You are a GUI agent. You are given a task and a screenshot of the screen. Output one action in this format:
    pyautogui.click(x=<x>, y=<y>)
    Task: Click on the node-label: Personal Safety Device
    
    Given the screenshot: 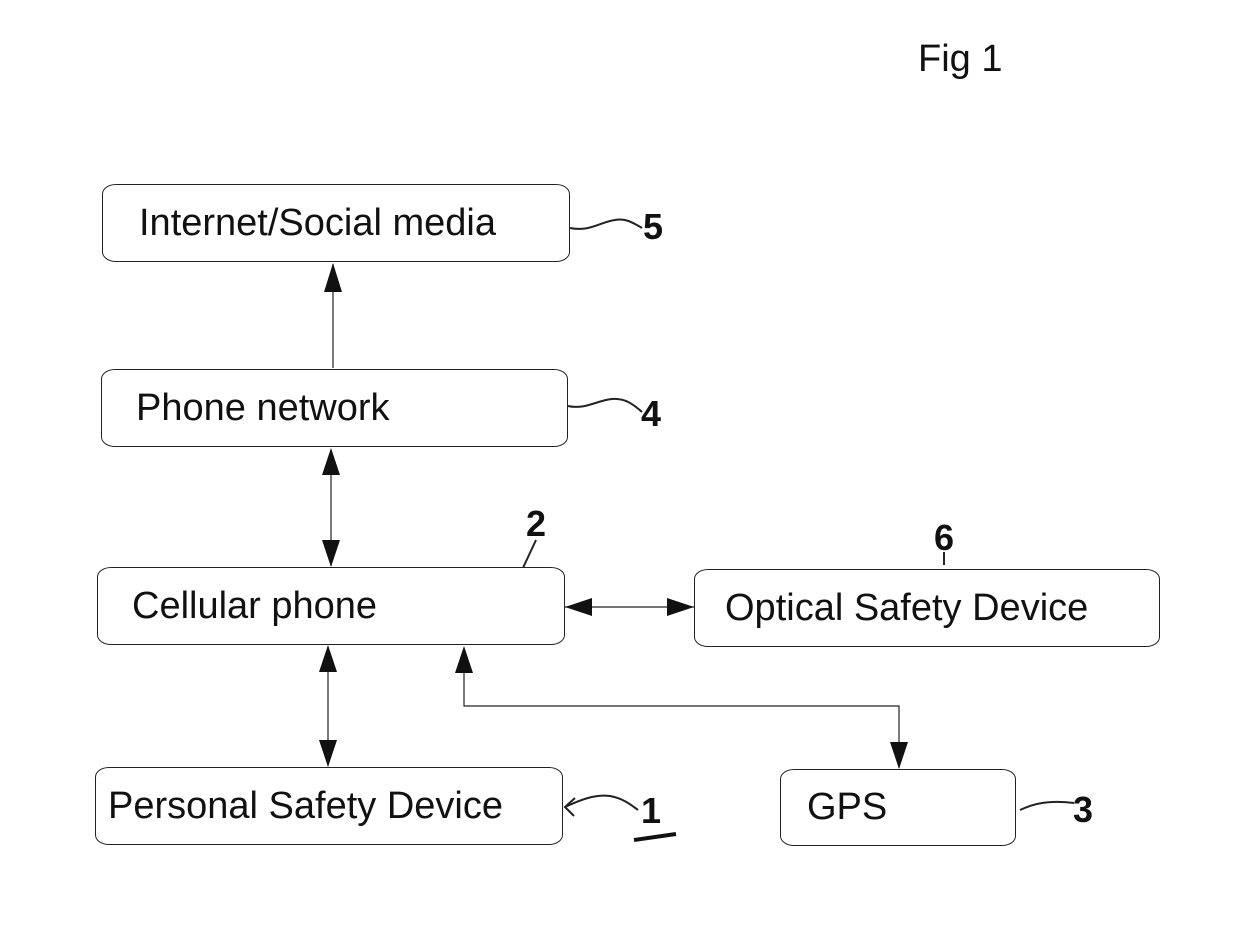 What is the action you would take?
    pyautogui.click(x=305, y=805)
    